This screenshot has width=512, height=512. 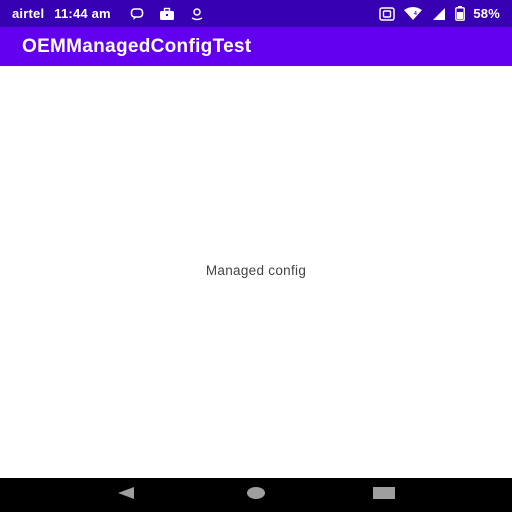 What do you see at coordinates (137, 46) in the screenshot?
I see `app-title: OEMManagedConfigTest` at bounding box center [137, 46].